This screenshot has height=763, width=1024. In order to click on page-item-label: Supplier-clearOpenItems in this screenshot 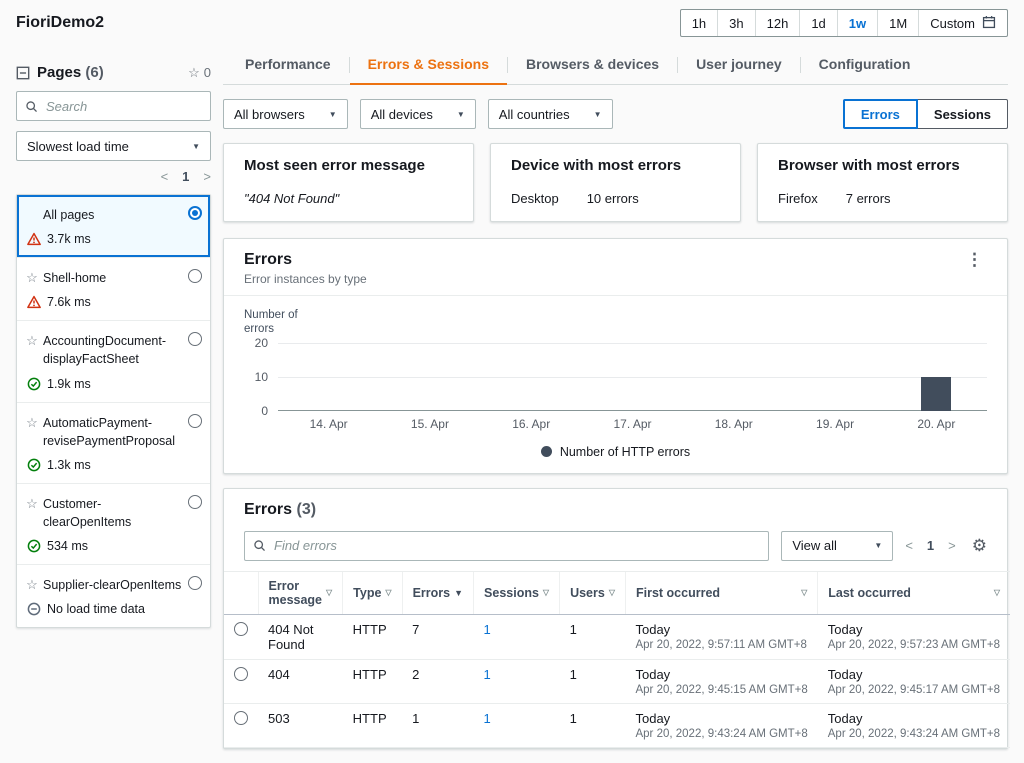, I will do `click(112, 585)`.